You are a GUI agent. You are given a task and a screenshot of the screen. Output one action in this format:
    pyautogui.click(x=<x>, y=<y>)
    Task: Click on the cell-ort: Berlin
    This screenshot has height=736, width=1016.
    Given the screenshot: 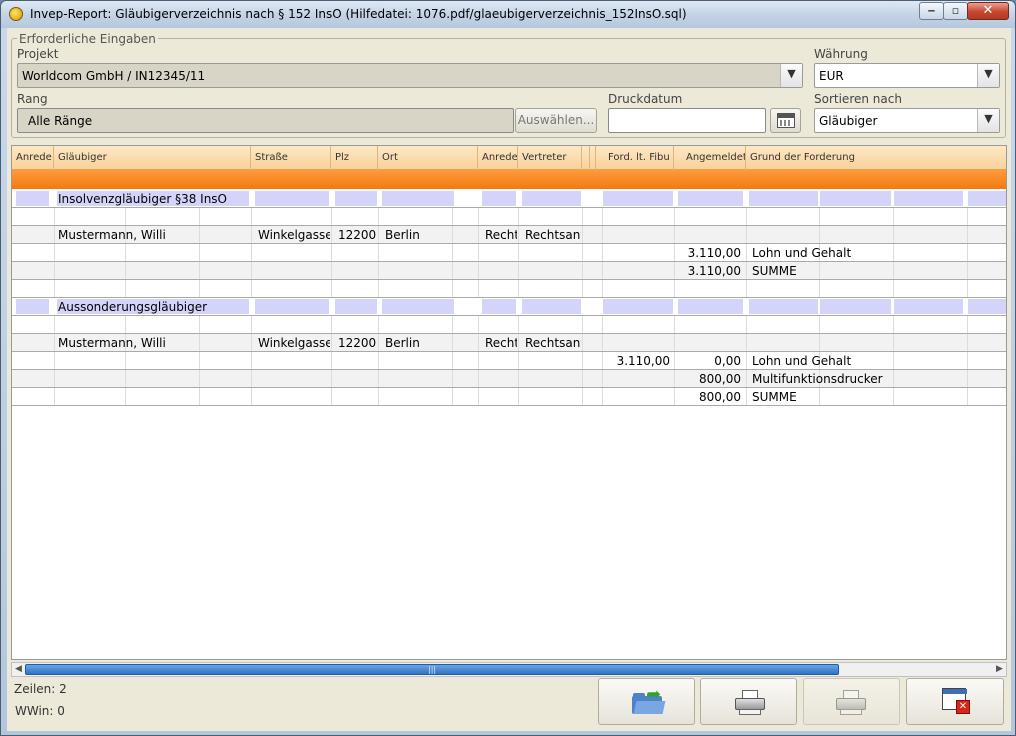 What is the action you would take?
    pyautogui.click(x=402, y=343)
    